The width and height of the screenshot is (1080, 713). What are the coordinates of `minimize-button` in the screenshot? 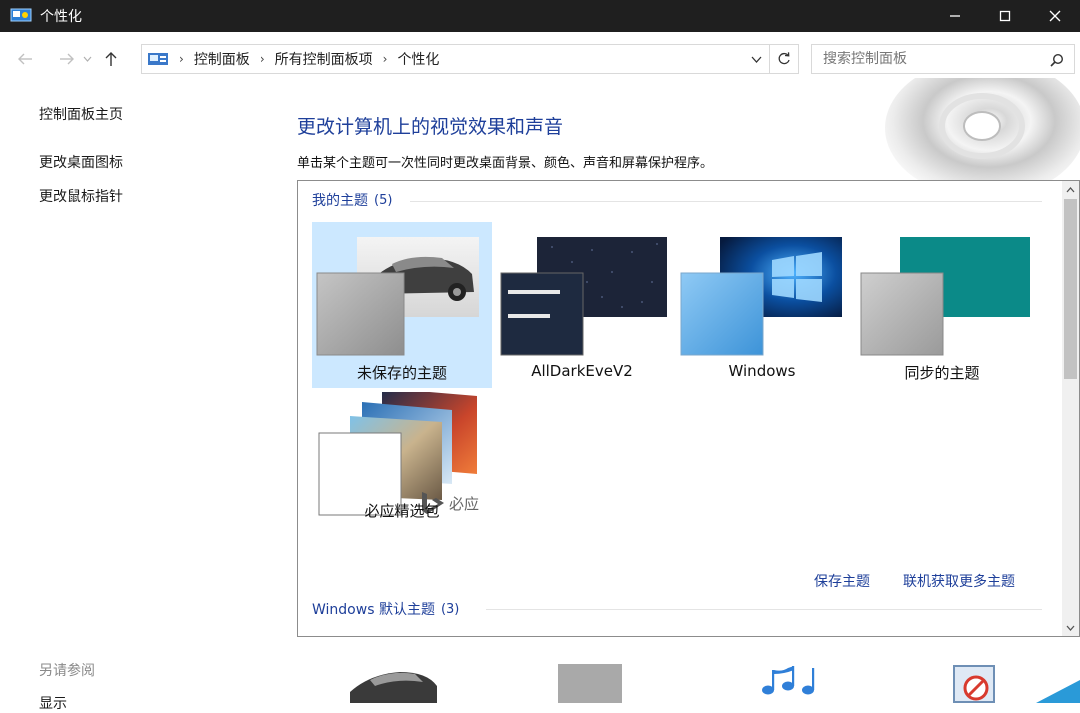 It's located at (955, 16).